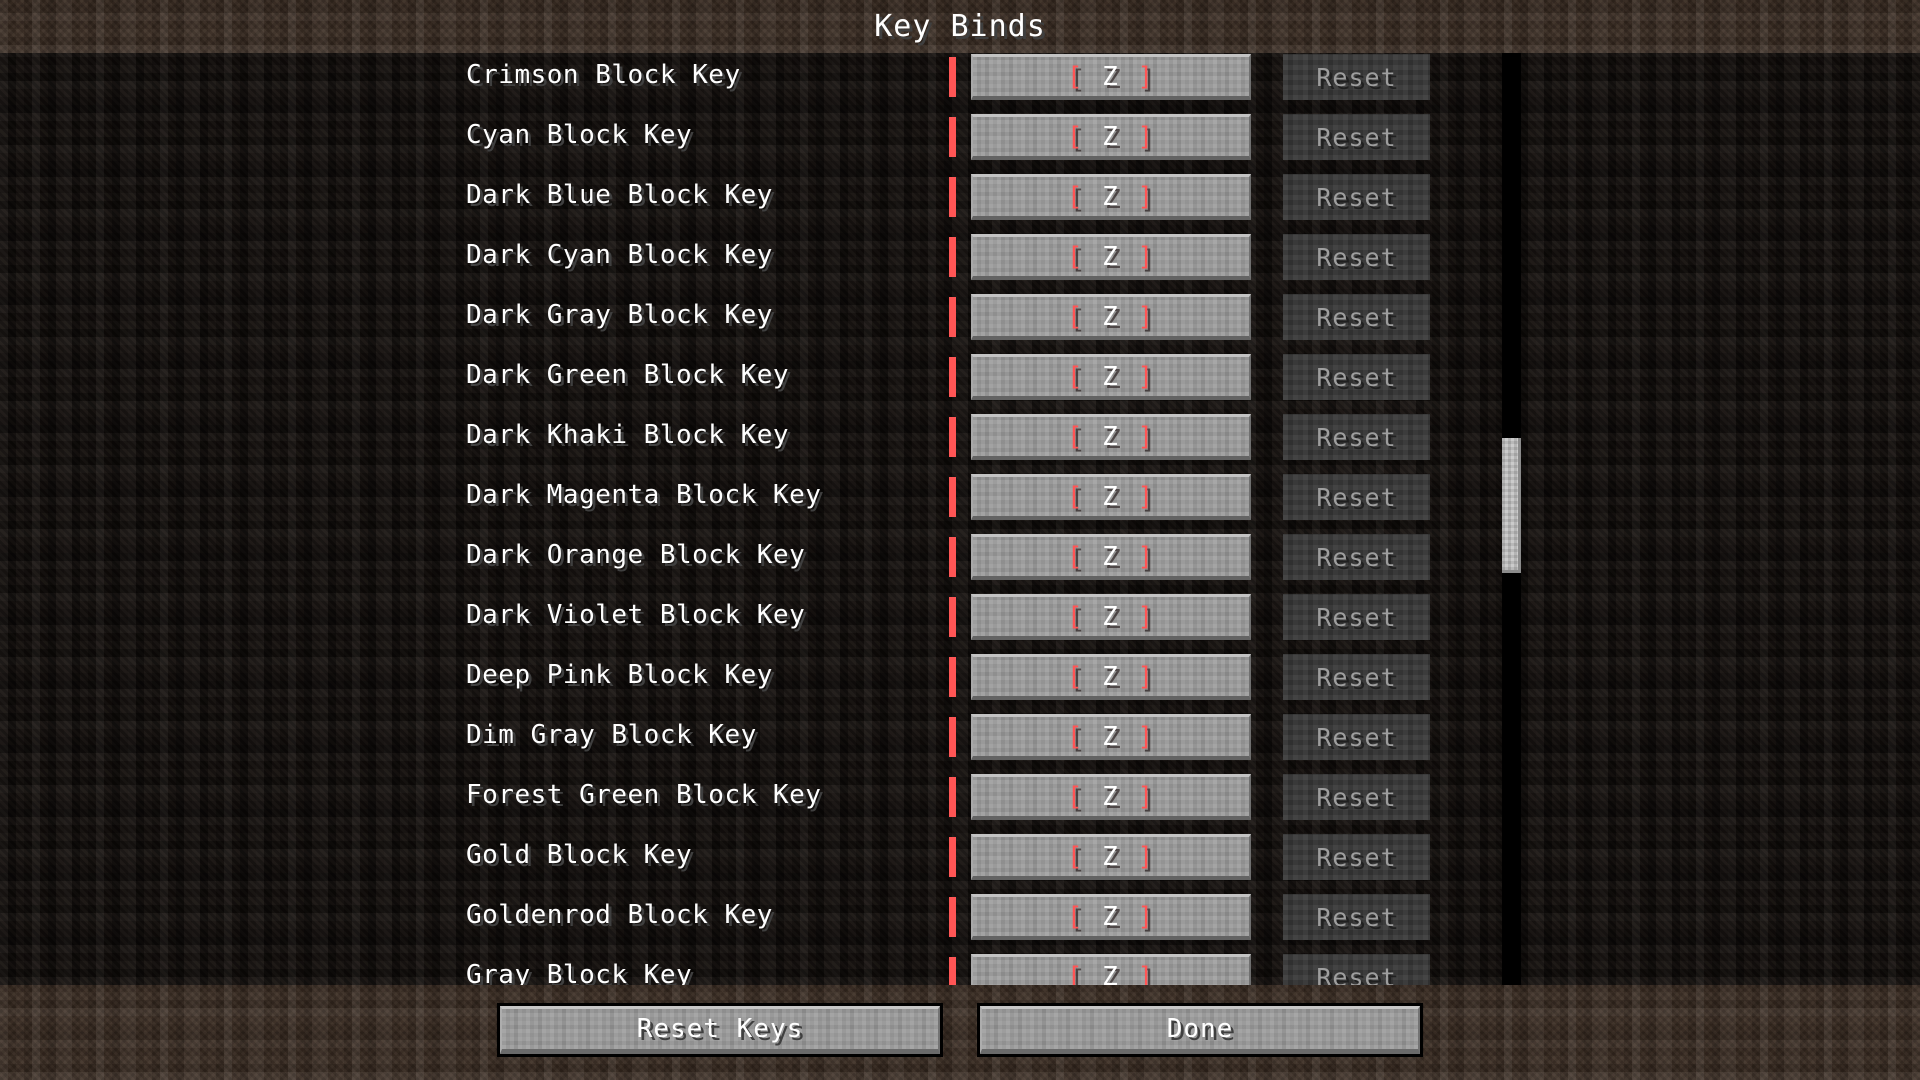 This screenshot has height=1080, width=1920. I want to click on done-button-label: Done, so click(1200, 1030).